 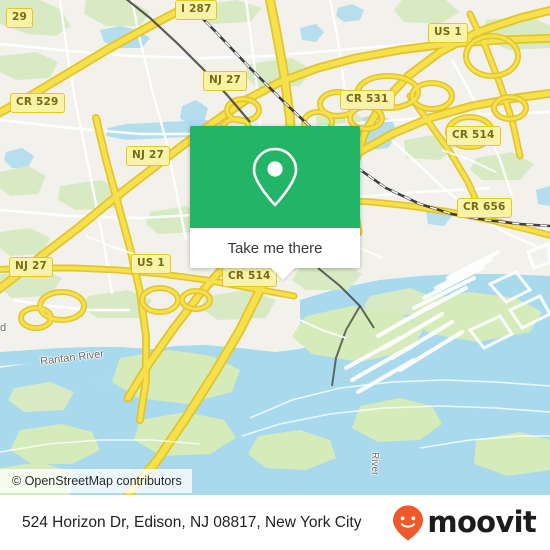 What do you see at coordinates (20, 18) in the screenshot?
I see `road-shield: 29` at bounding box center [20, 18].